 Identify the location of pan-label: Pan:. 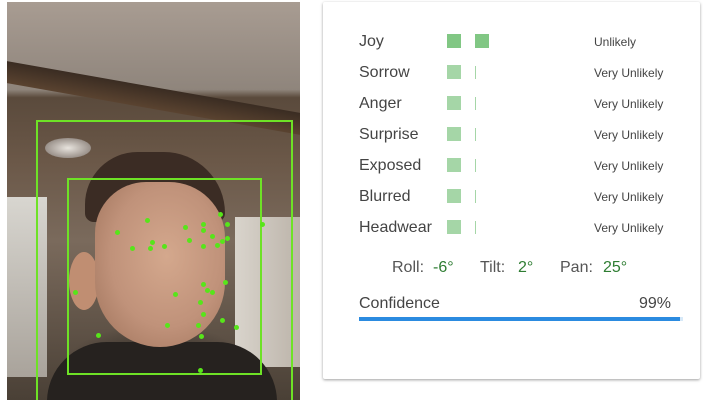
(576, 267).